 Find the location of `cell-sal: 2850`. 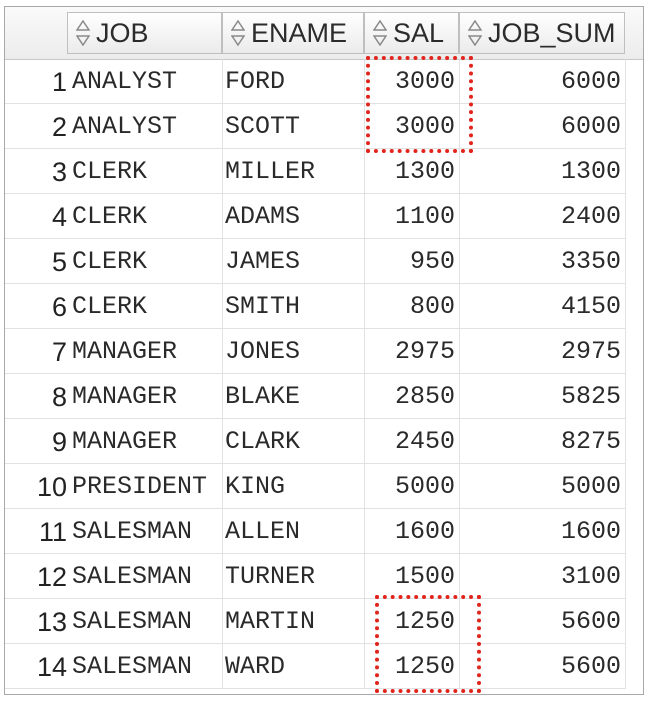

cell-sal: 2850 is located at coordinates (412, 396).